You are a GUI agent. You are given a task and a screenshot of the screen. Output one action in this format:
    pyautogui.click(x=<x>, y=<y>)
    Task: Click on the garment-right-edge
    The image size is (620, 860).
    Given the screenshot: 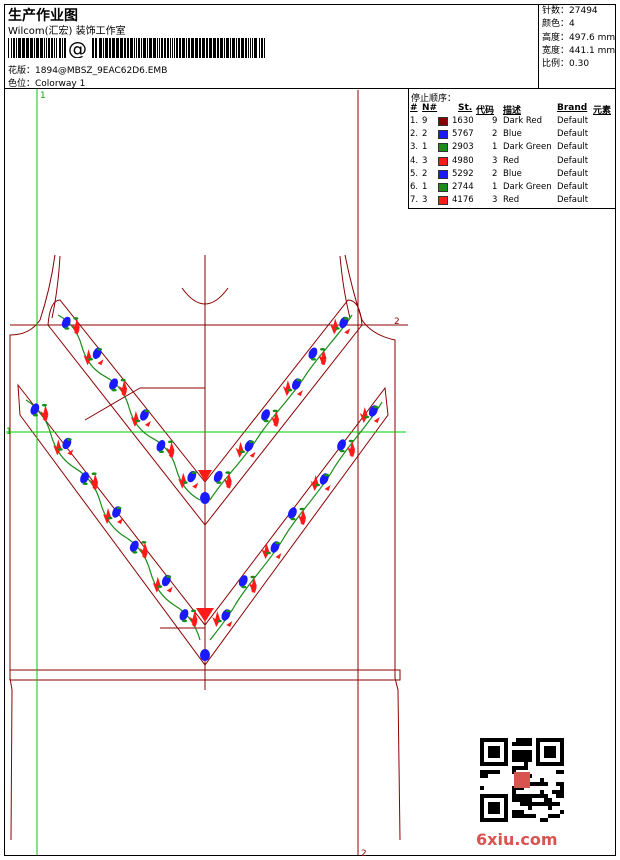 What is the action you would take?
    pyautogui.click(x=372, y=547)
    